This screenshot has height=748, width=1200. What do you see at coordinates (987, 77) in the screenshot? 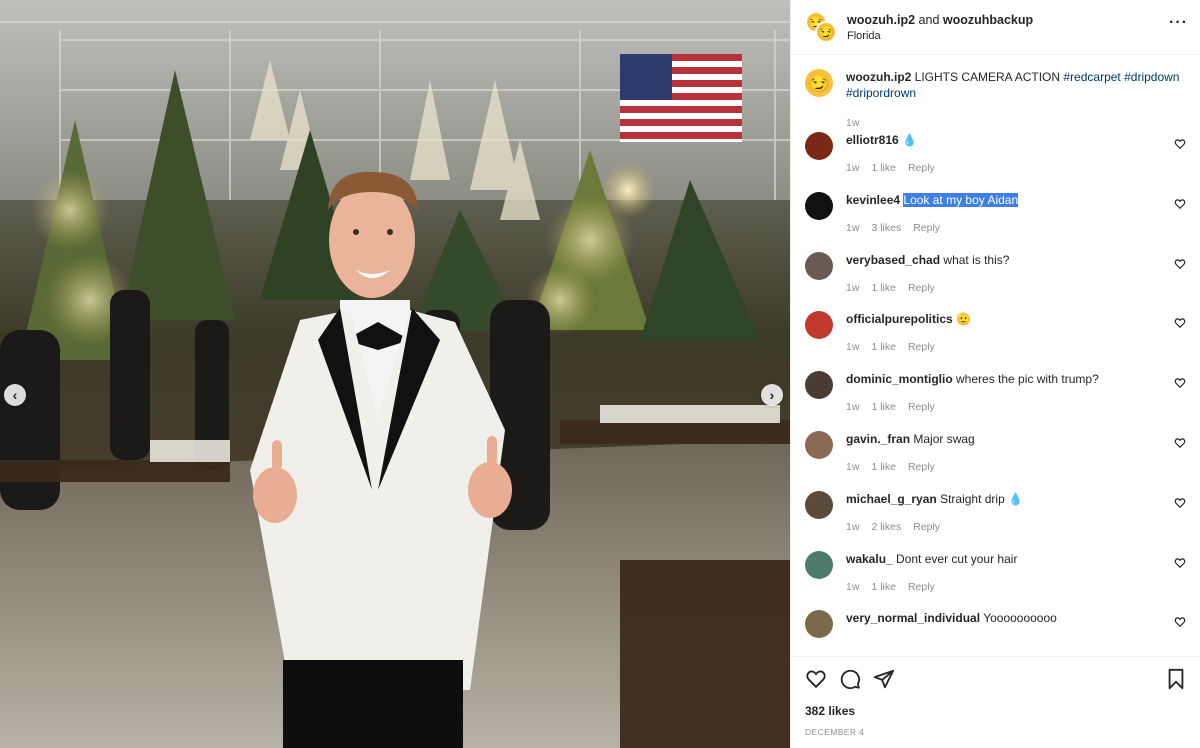
I see `caption-text: LIGHTS CAMERA ACTION` at bounding box center [987, 77].